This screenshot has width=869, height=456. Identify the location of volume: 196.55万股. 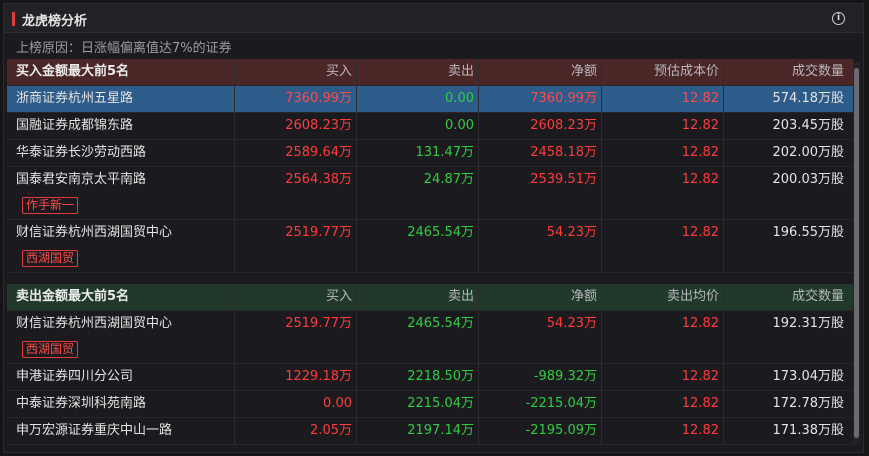
(808, 232).